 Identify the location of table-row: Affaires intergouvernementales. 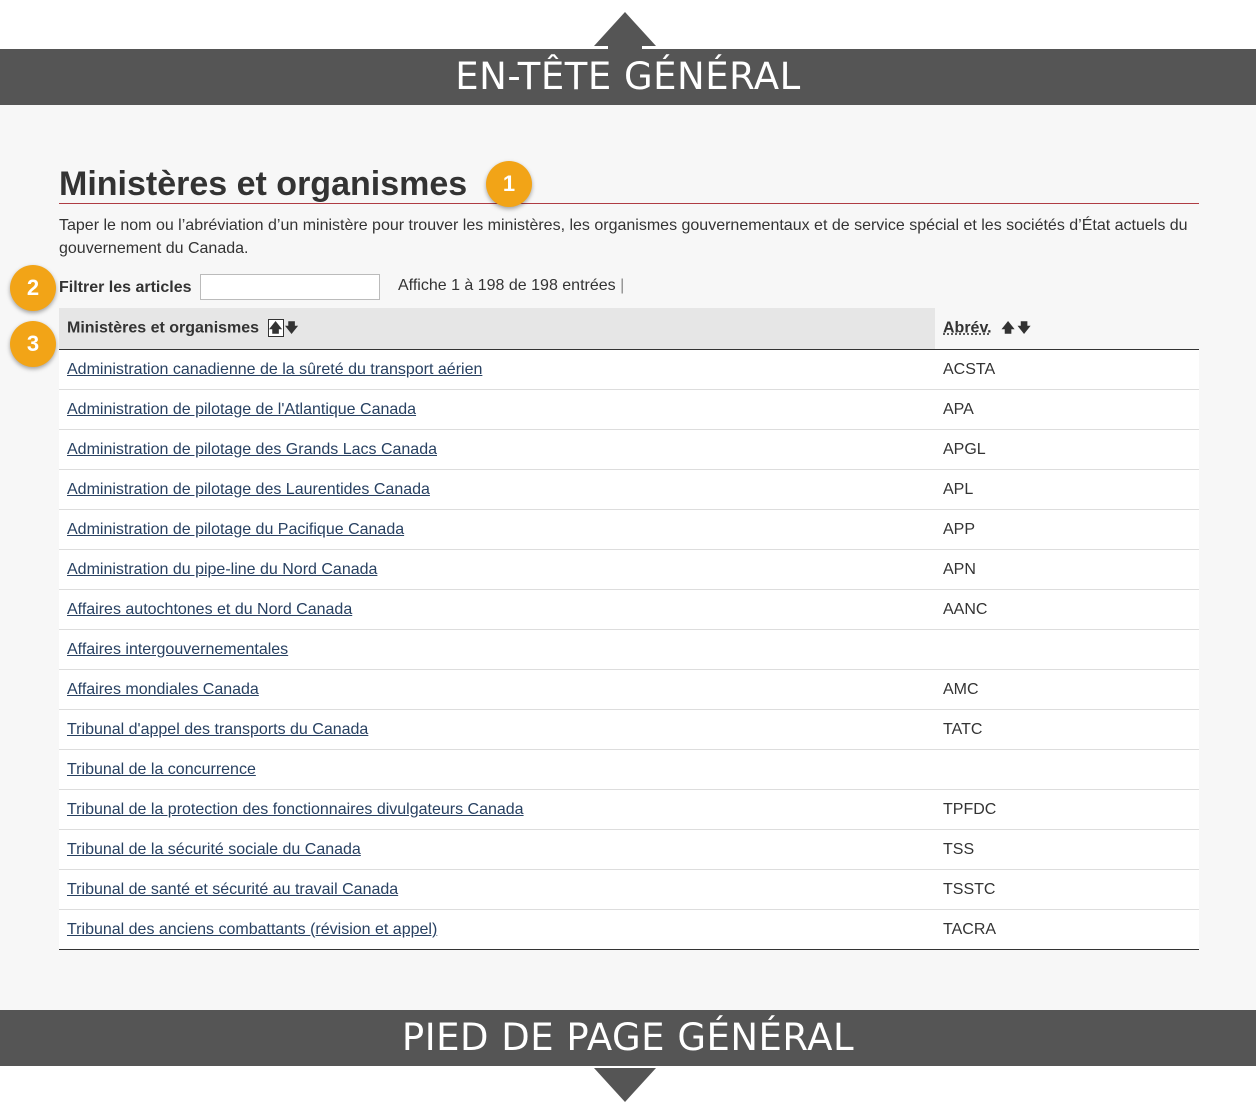
(629, 649).